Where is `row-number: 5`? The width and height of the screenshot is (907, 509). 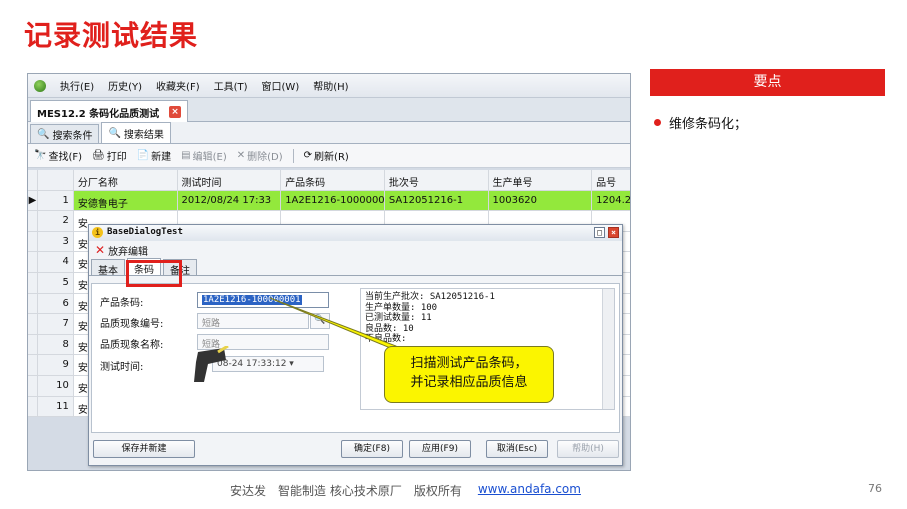 row-number: 5 is located at coordinates (55, 282).